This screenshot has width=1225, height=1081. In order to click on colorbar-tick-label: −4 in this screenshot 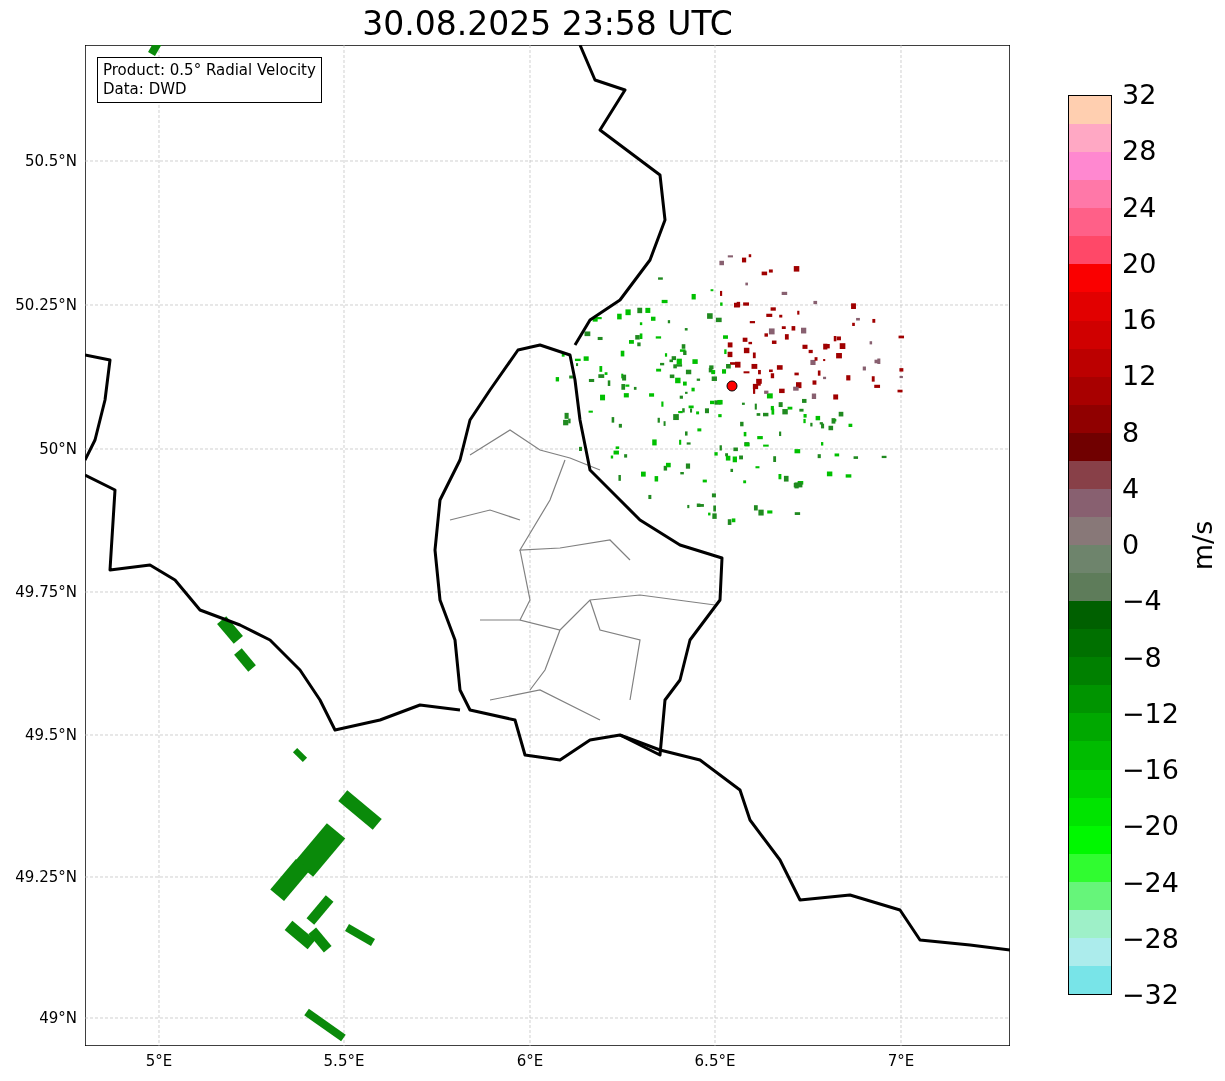, I will do `click(1142, 601)`.